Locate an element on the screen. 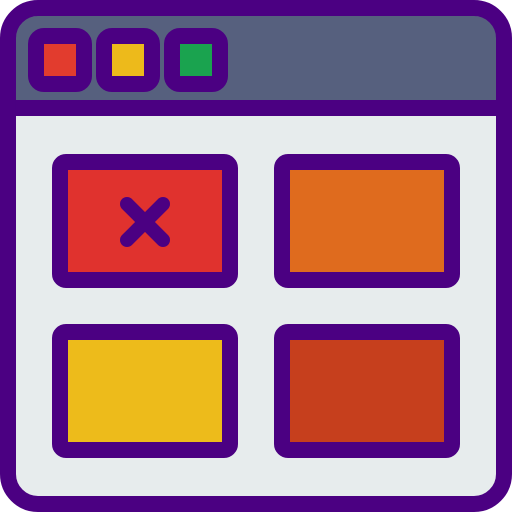 This screenshot has height=512, width=512. maximize-dot is located at coordinates (196, 60).